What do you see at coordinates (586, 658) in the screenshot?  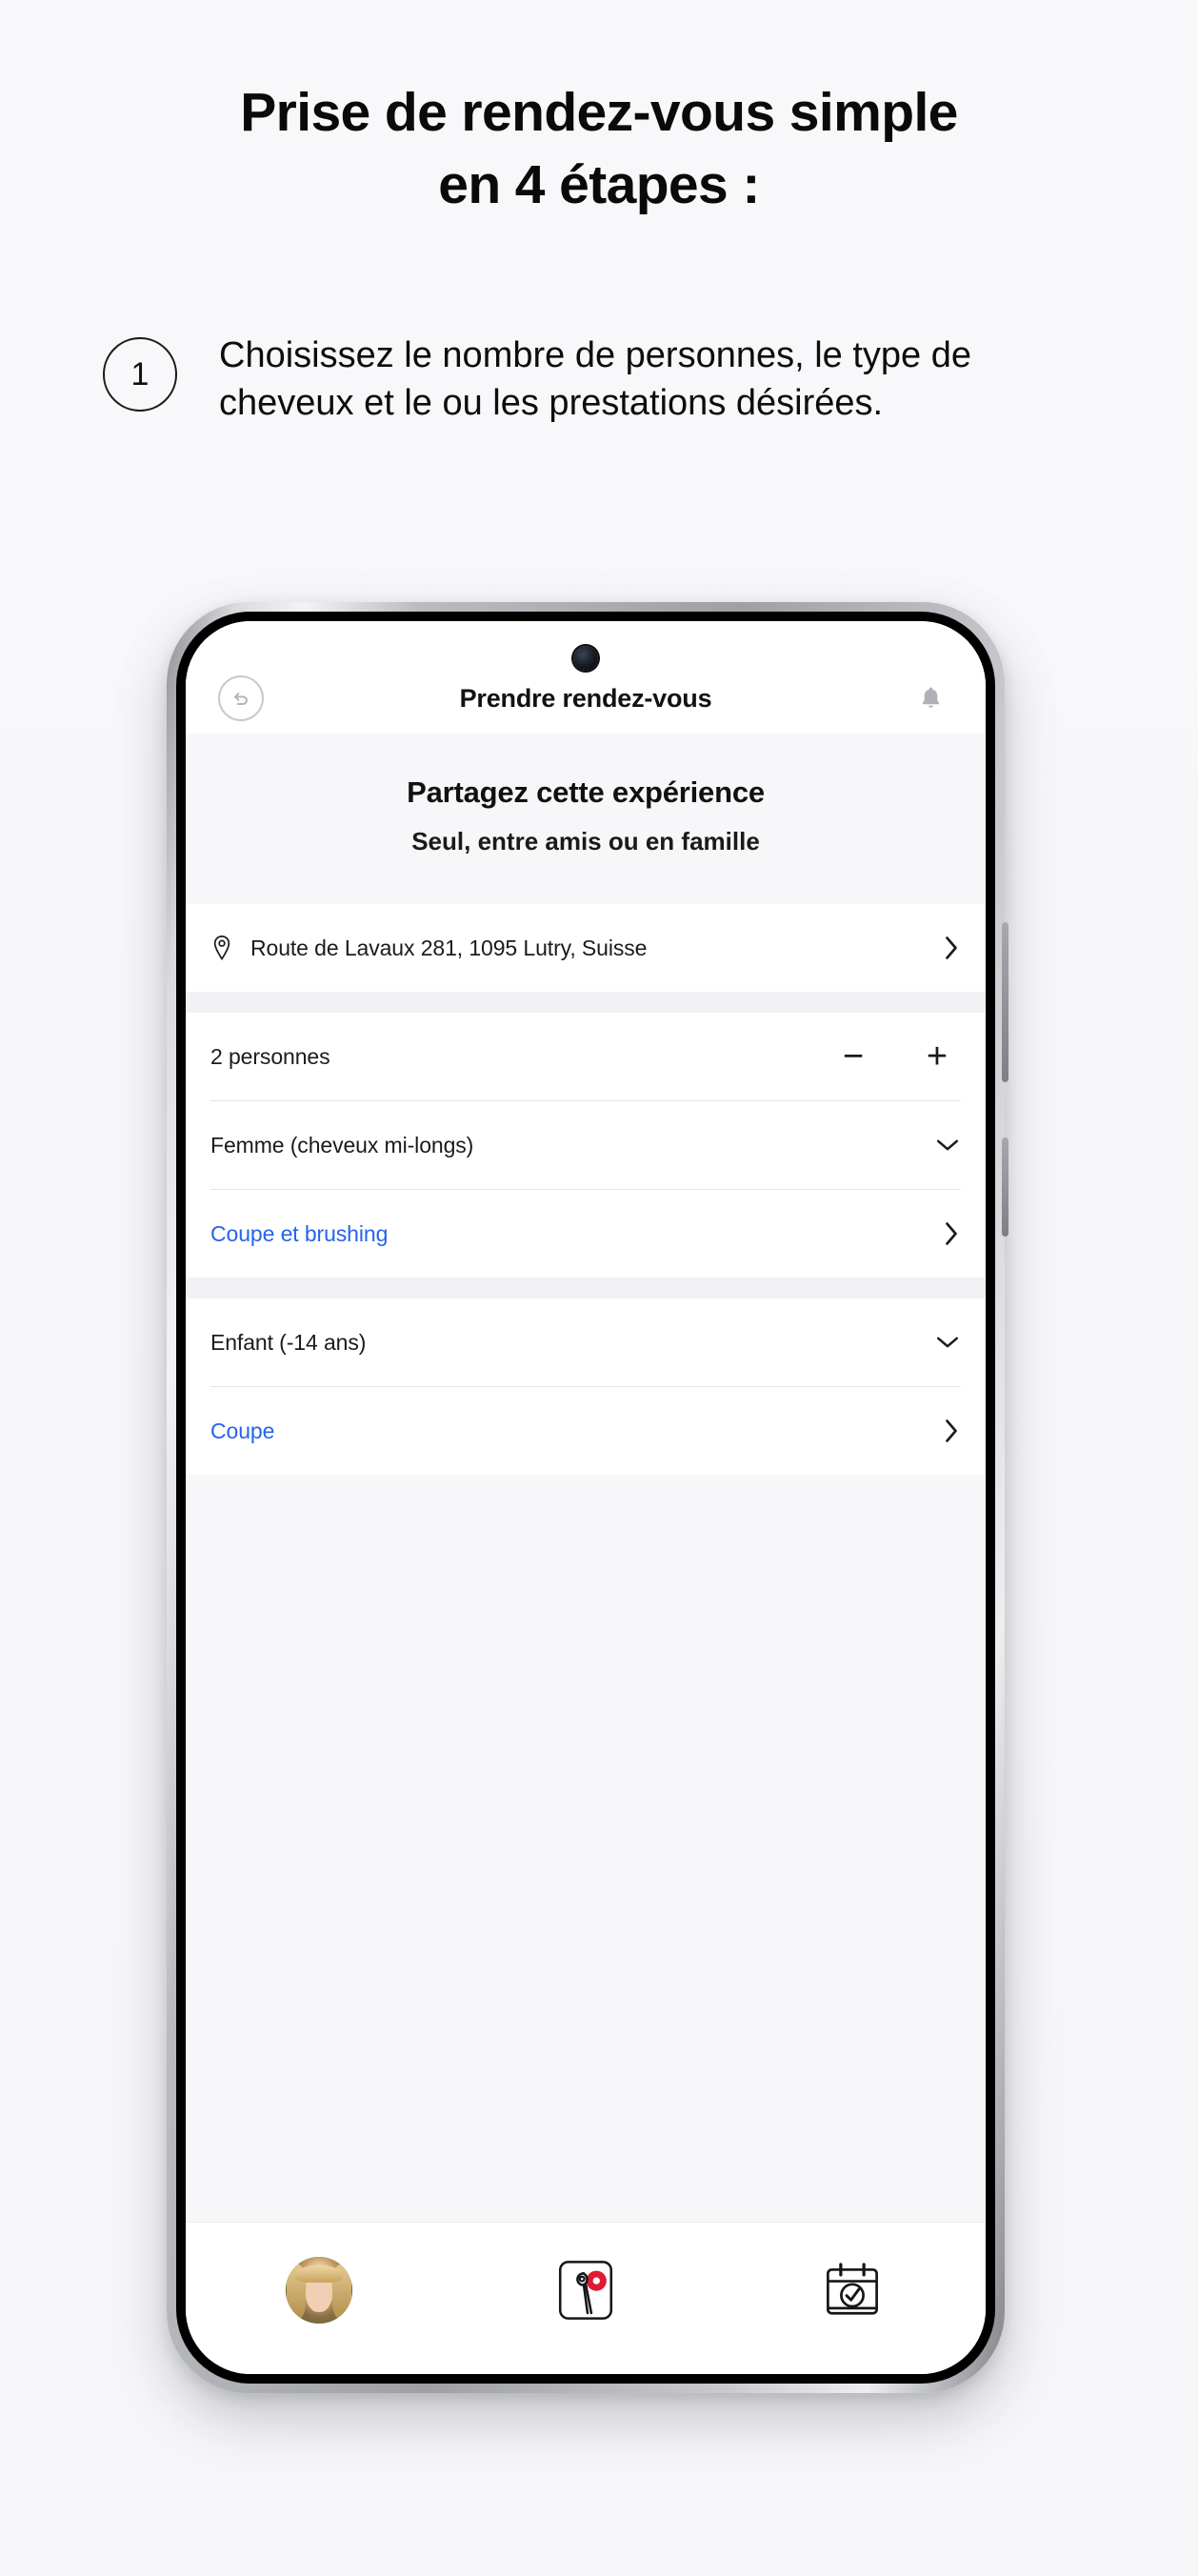 I see `front-camera-icon` at bounding box center [586, 658].